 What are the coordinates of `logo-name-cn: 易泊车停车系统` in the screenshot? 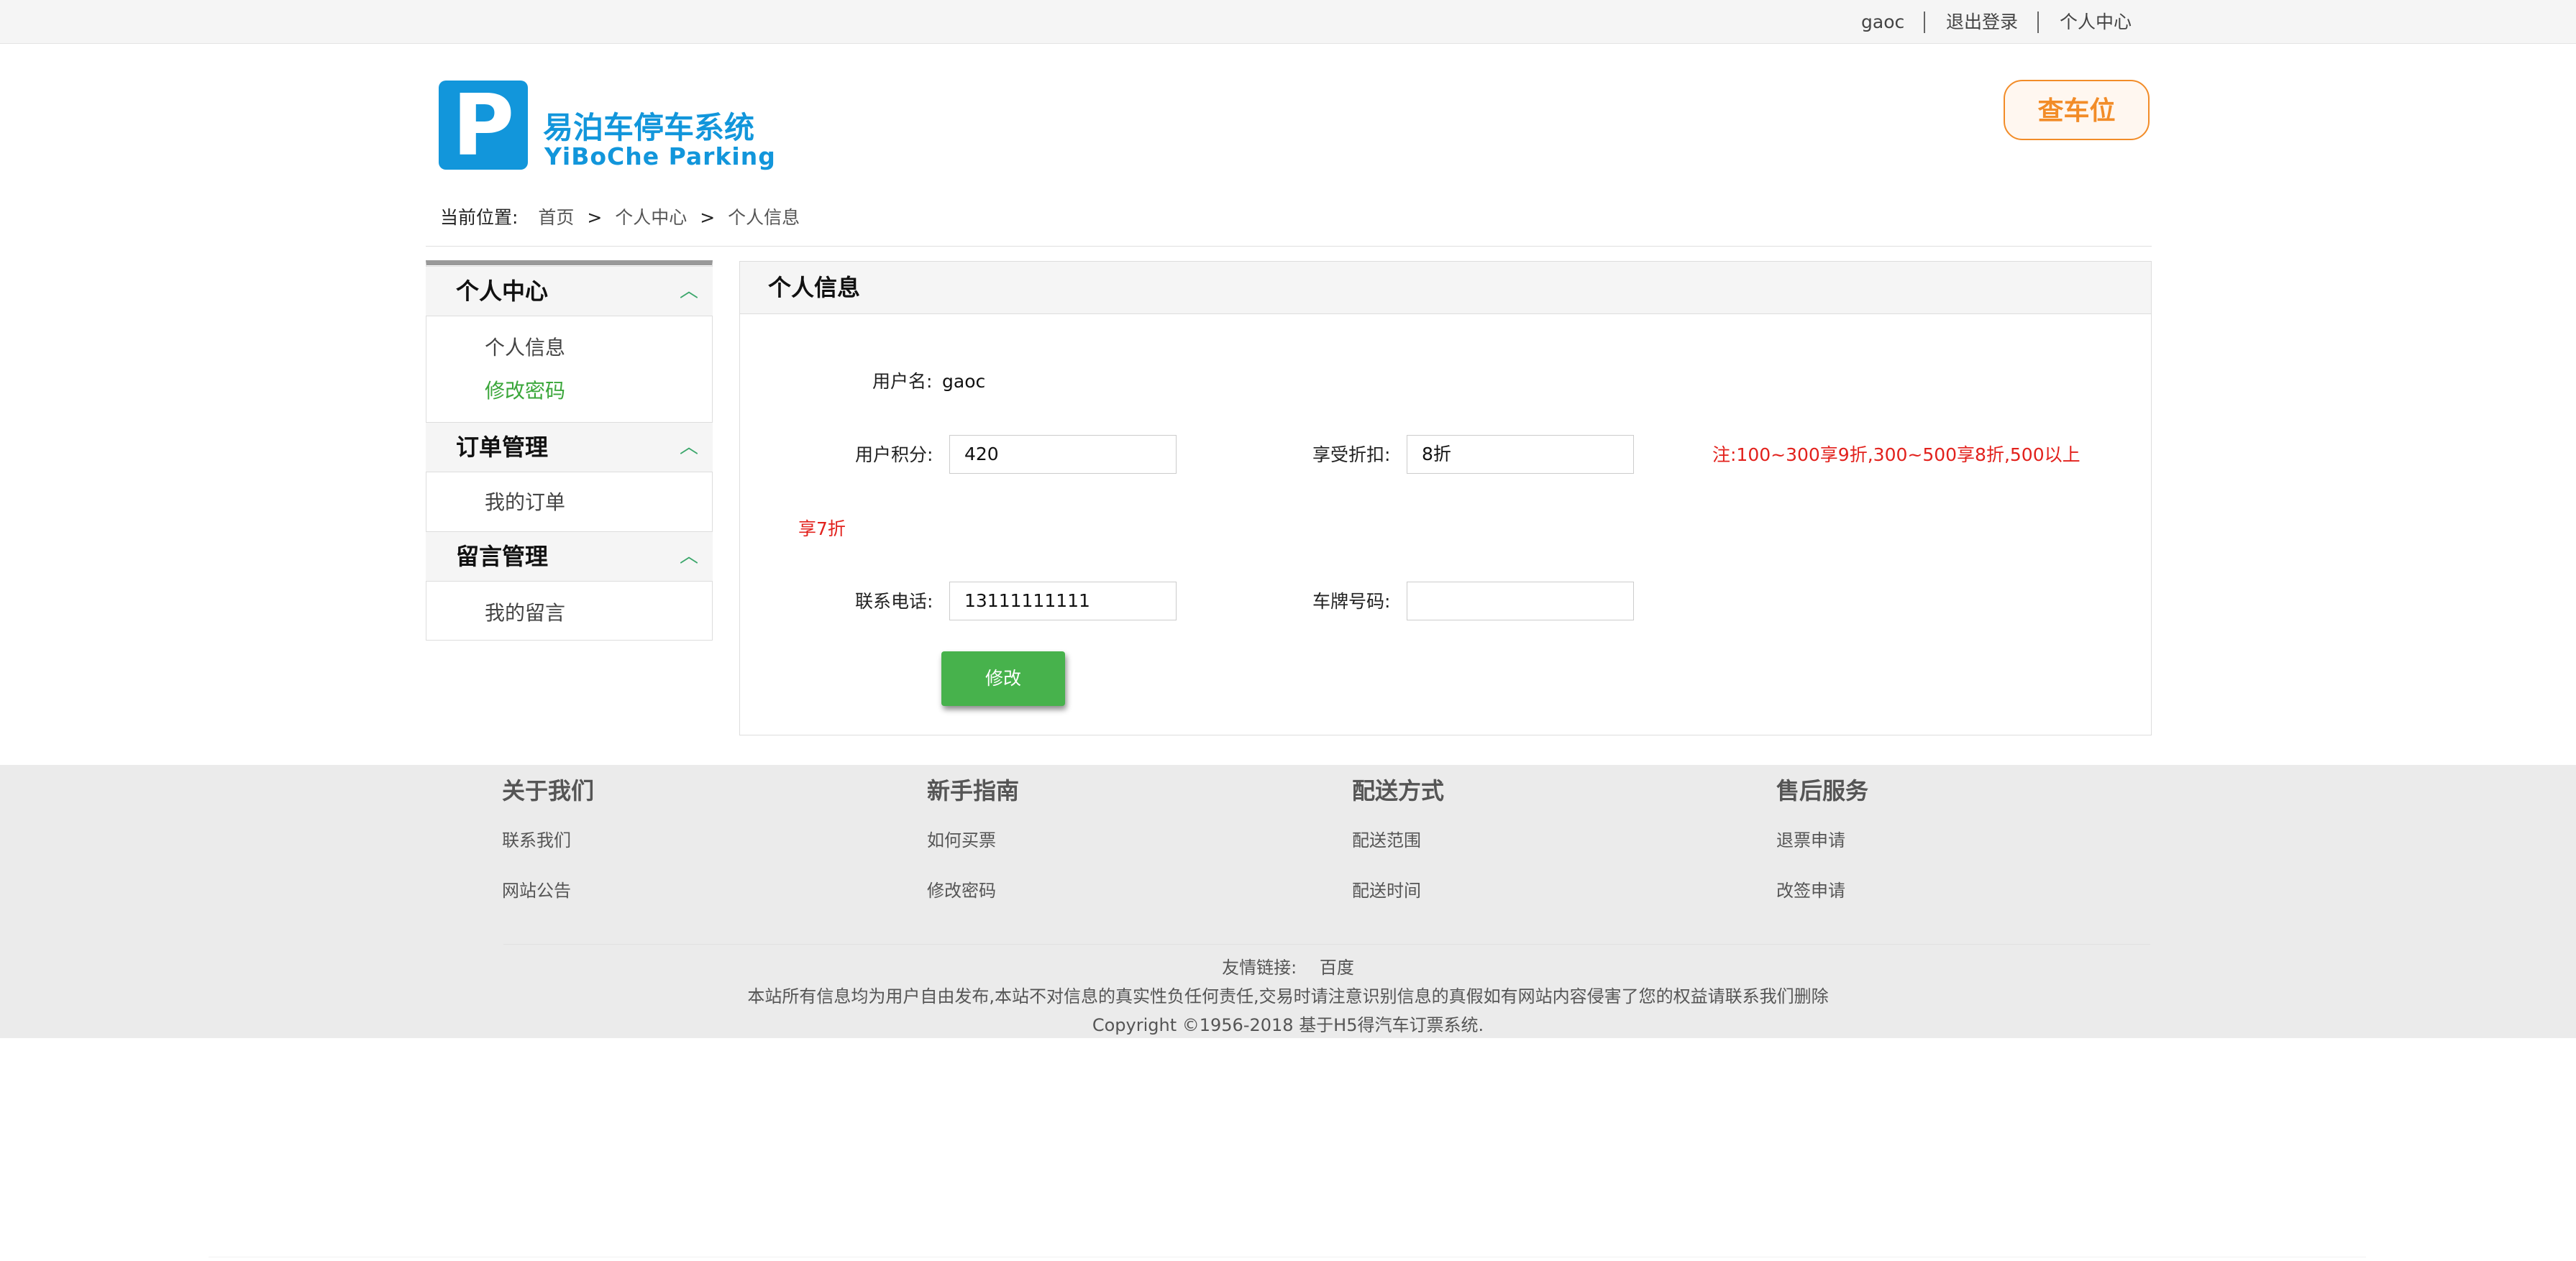 It's located at (649, 127).